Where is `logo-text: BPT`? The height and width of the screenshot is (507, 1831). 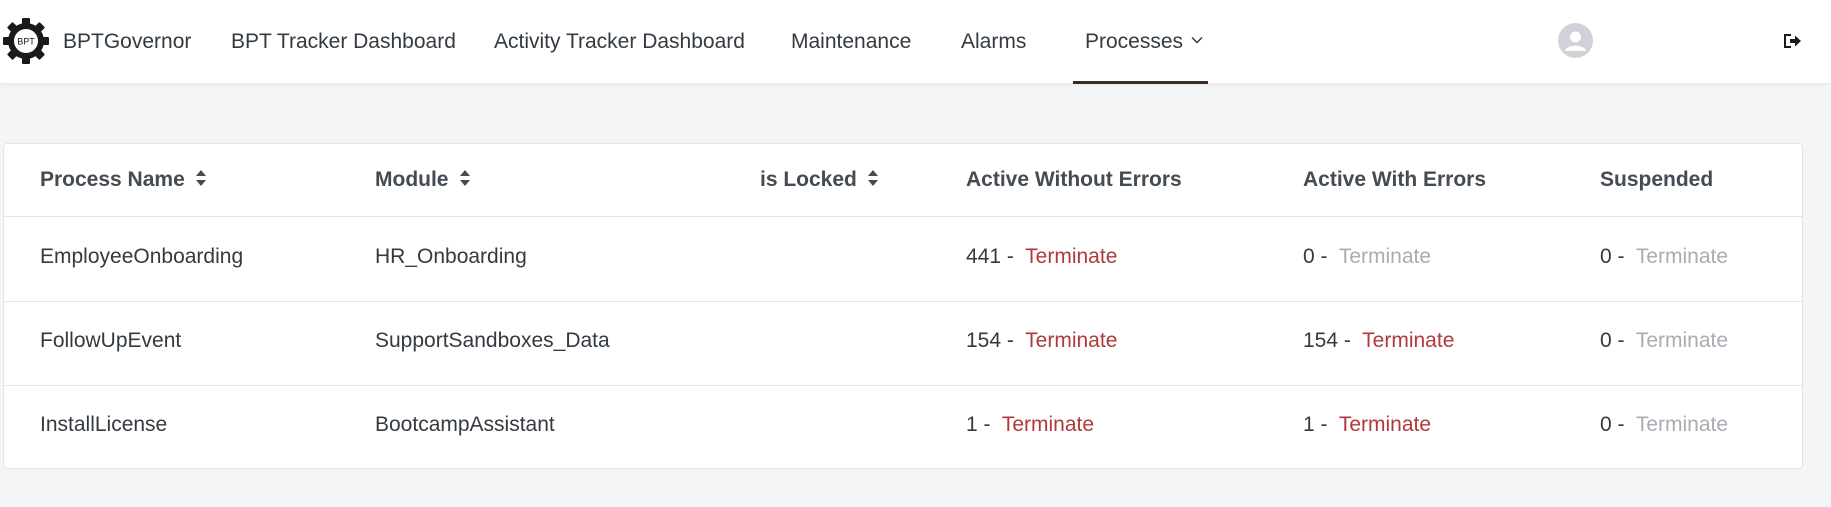 logo-text: BPT is located at coordinates (26, 42).